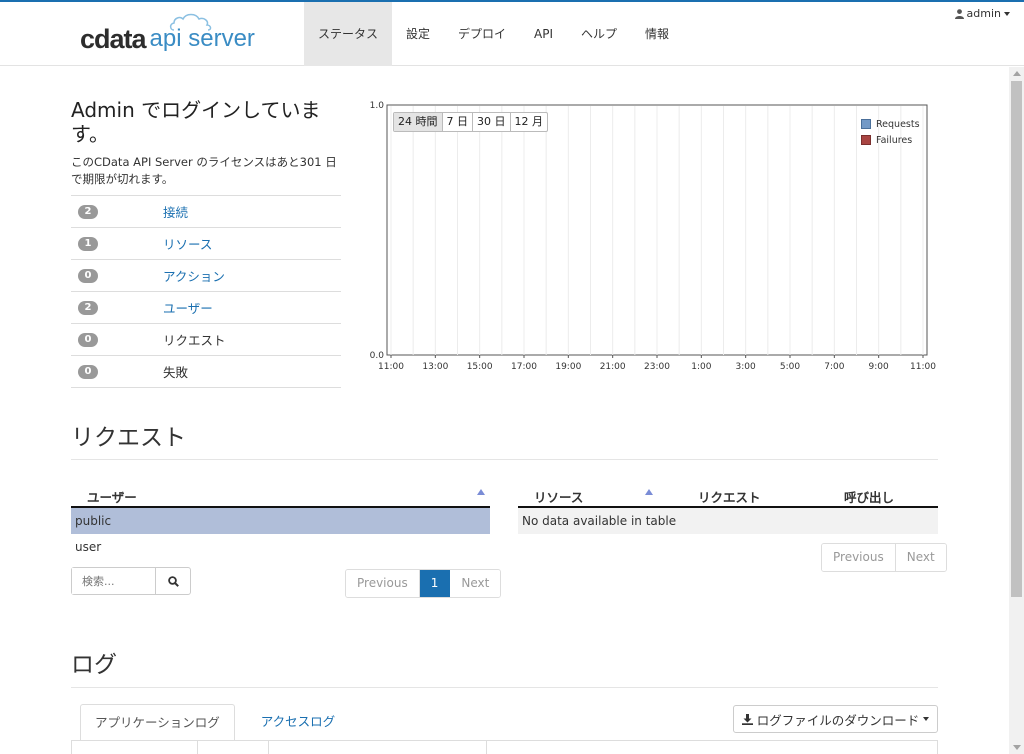  Describe the element at coordinates (206, 372) in the screenshot. I see `stat-failures: 0 失敗` at that location.